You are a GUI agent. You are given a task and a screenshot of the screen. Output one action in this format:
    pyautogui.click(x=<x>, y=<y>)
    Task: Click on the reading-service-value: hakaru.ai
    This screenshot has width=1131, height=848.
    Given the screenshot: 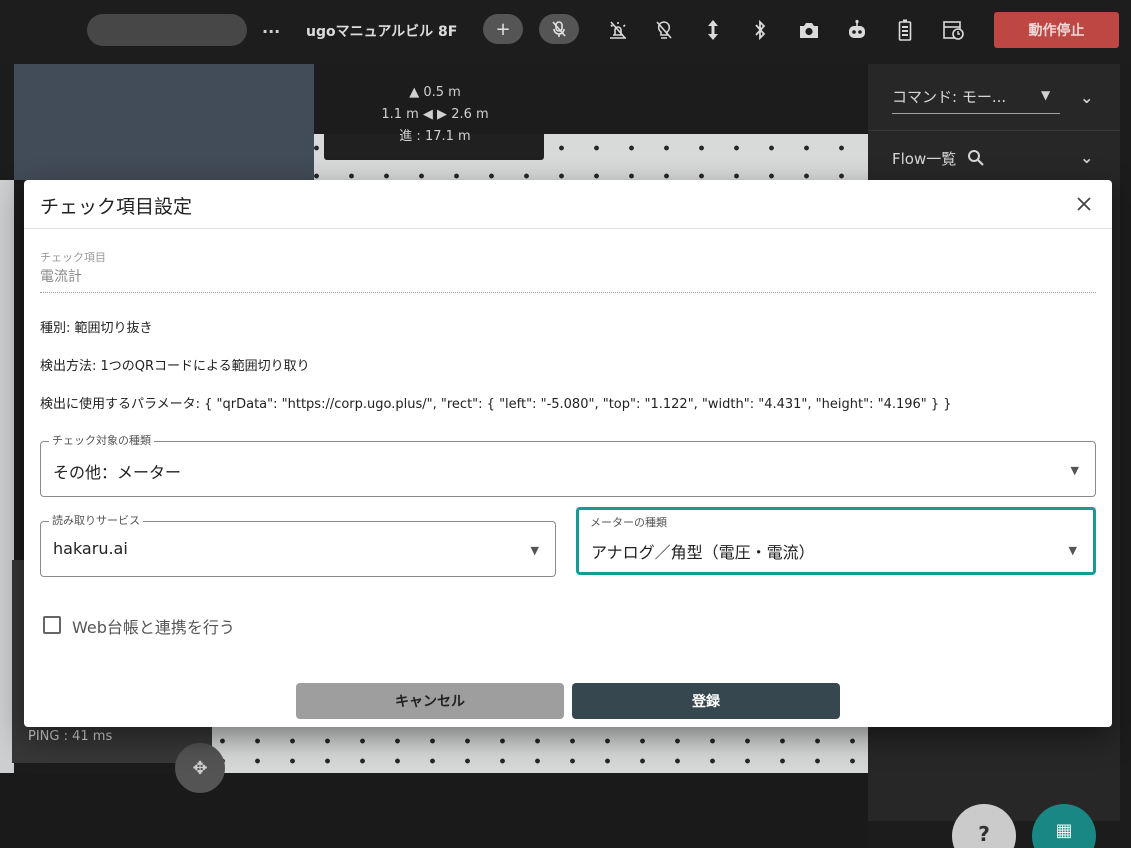 What is the action you would take?
    pyautogui.click(x=90, y=548)
    